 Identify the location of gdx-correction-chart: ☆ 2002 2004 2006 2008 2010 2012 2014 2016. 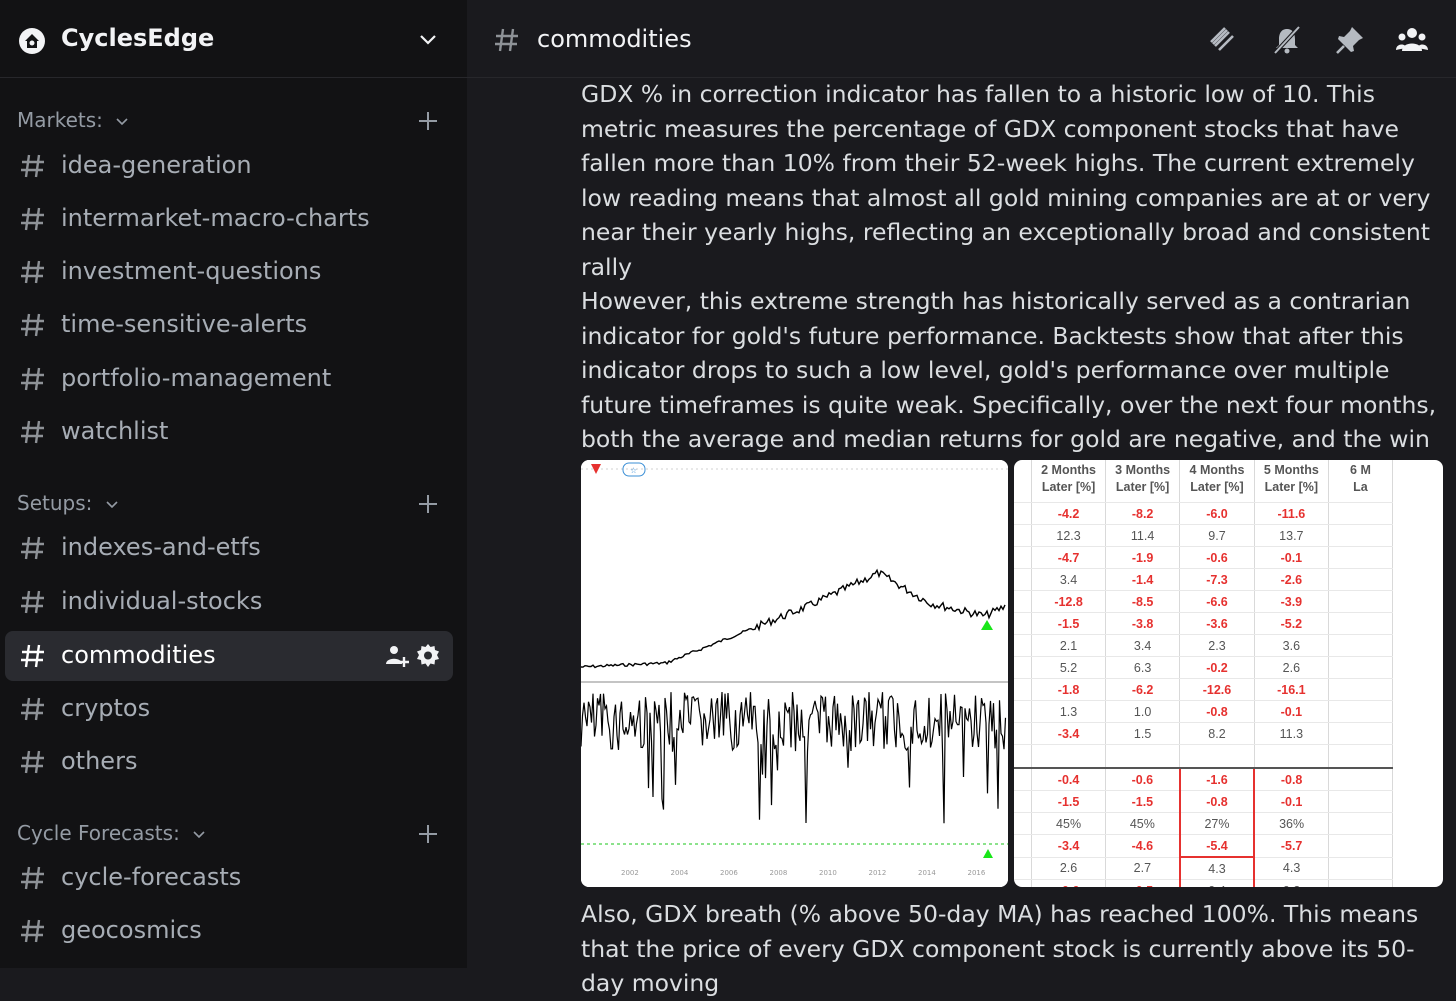
(794, 673).